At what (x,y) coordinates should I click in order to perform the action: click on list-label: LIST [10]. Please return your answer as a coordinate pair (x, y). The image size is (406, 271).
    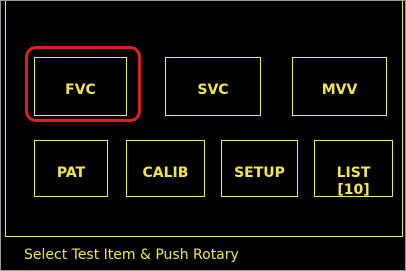
    Looking at the image, I should click on (353, 181).